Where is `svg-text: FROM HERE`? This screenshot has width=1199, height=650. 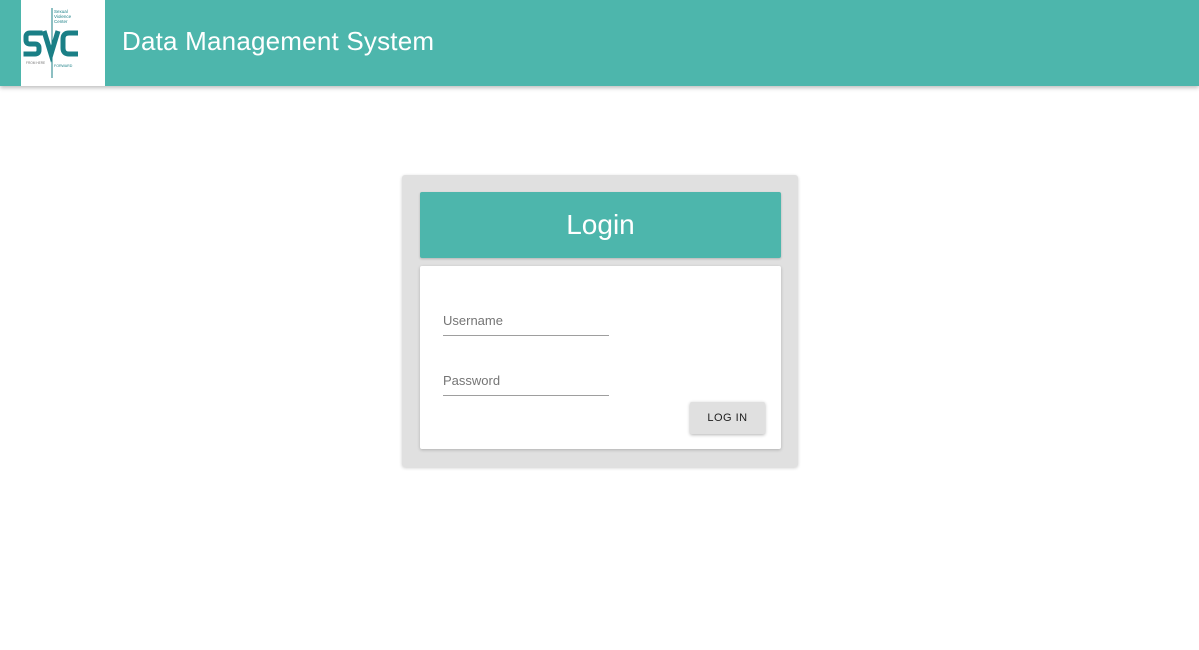 svg-text: FROM HERE is located at coordinates (35, 63).